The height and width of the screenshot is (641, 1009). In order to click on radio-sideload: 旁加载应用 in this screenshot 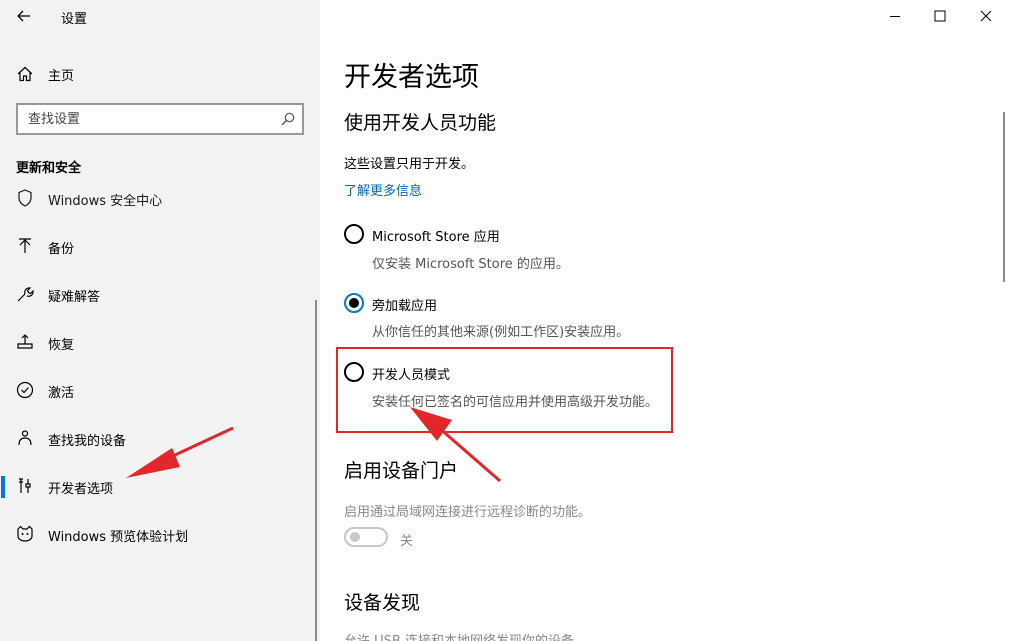, I will do `click(509, 305)`.